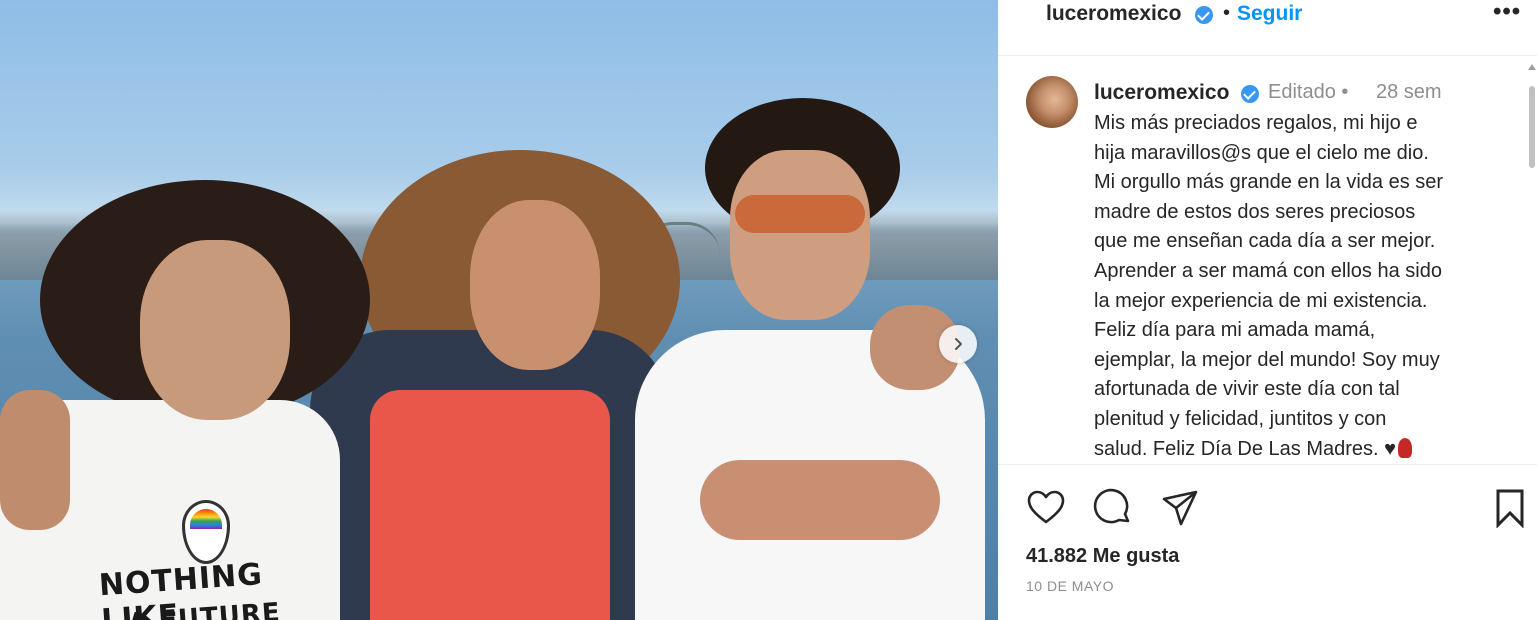 The width and height of the screenshot is (1537, 620). What do you see at coordinates (1245, 448) in the screenshot?
I see `caption-line-text: salud. Feliz Día De Las Madres. ♥` at bounding box center [1245, 448].